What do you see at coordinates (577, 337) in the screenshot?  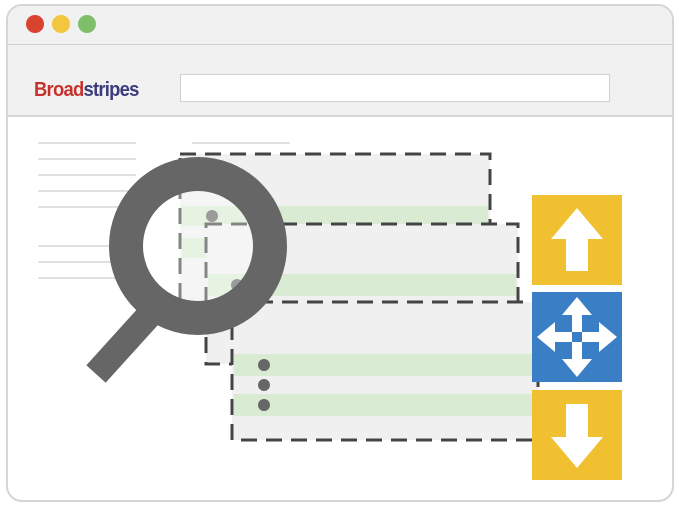 I see `move-button` at bounding box center [577, 337].